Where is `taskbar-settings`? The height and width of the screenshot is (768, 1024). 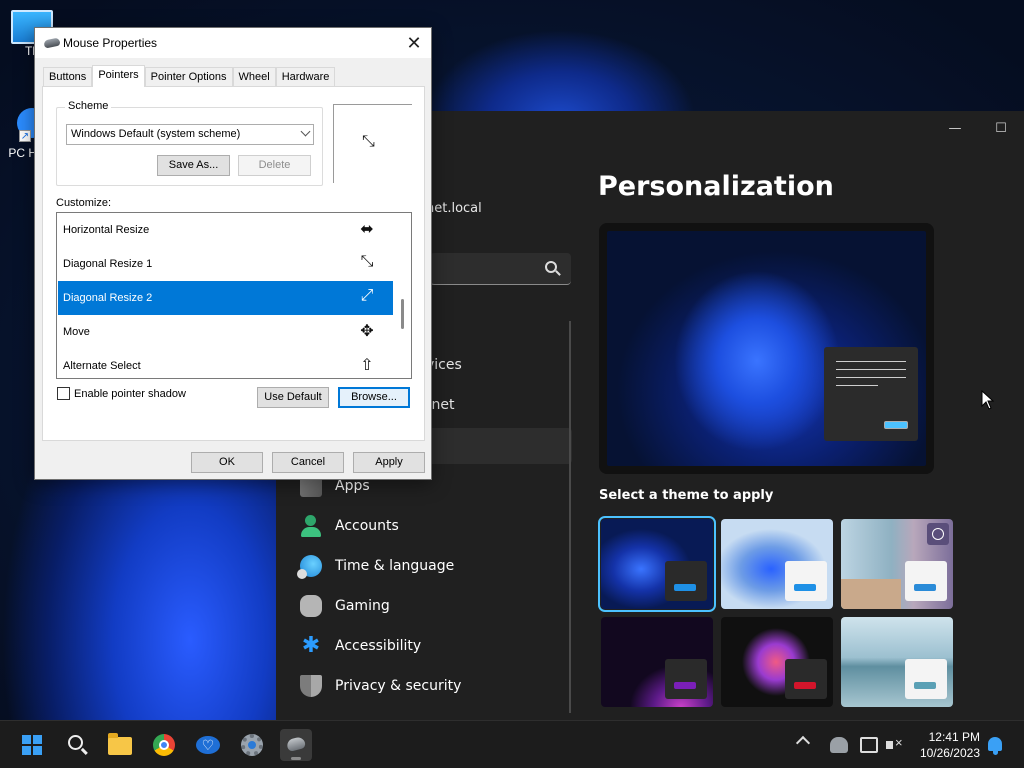
taskbar-settings is located at coordinates (252, 745).